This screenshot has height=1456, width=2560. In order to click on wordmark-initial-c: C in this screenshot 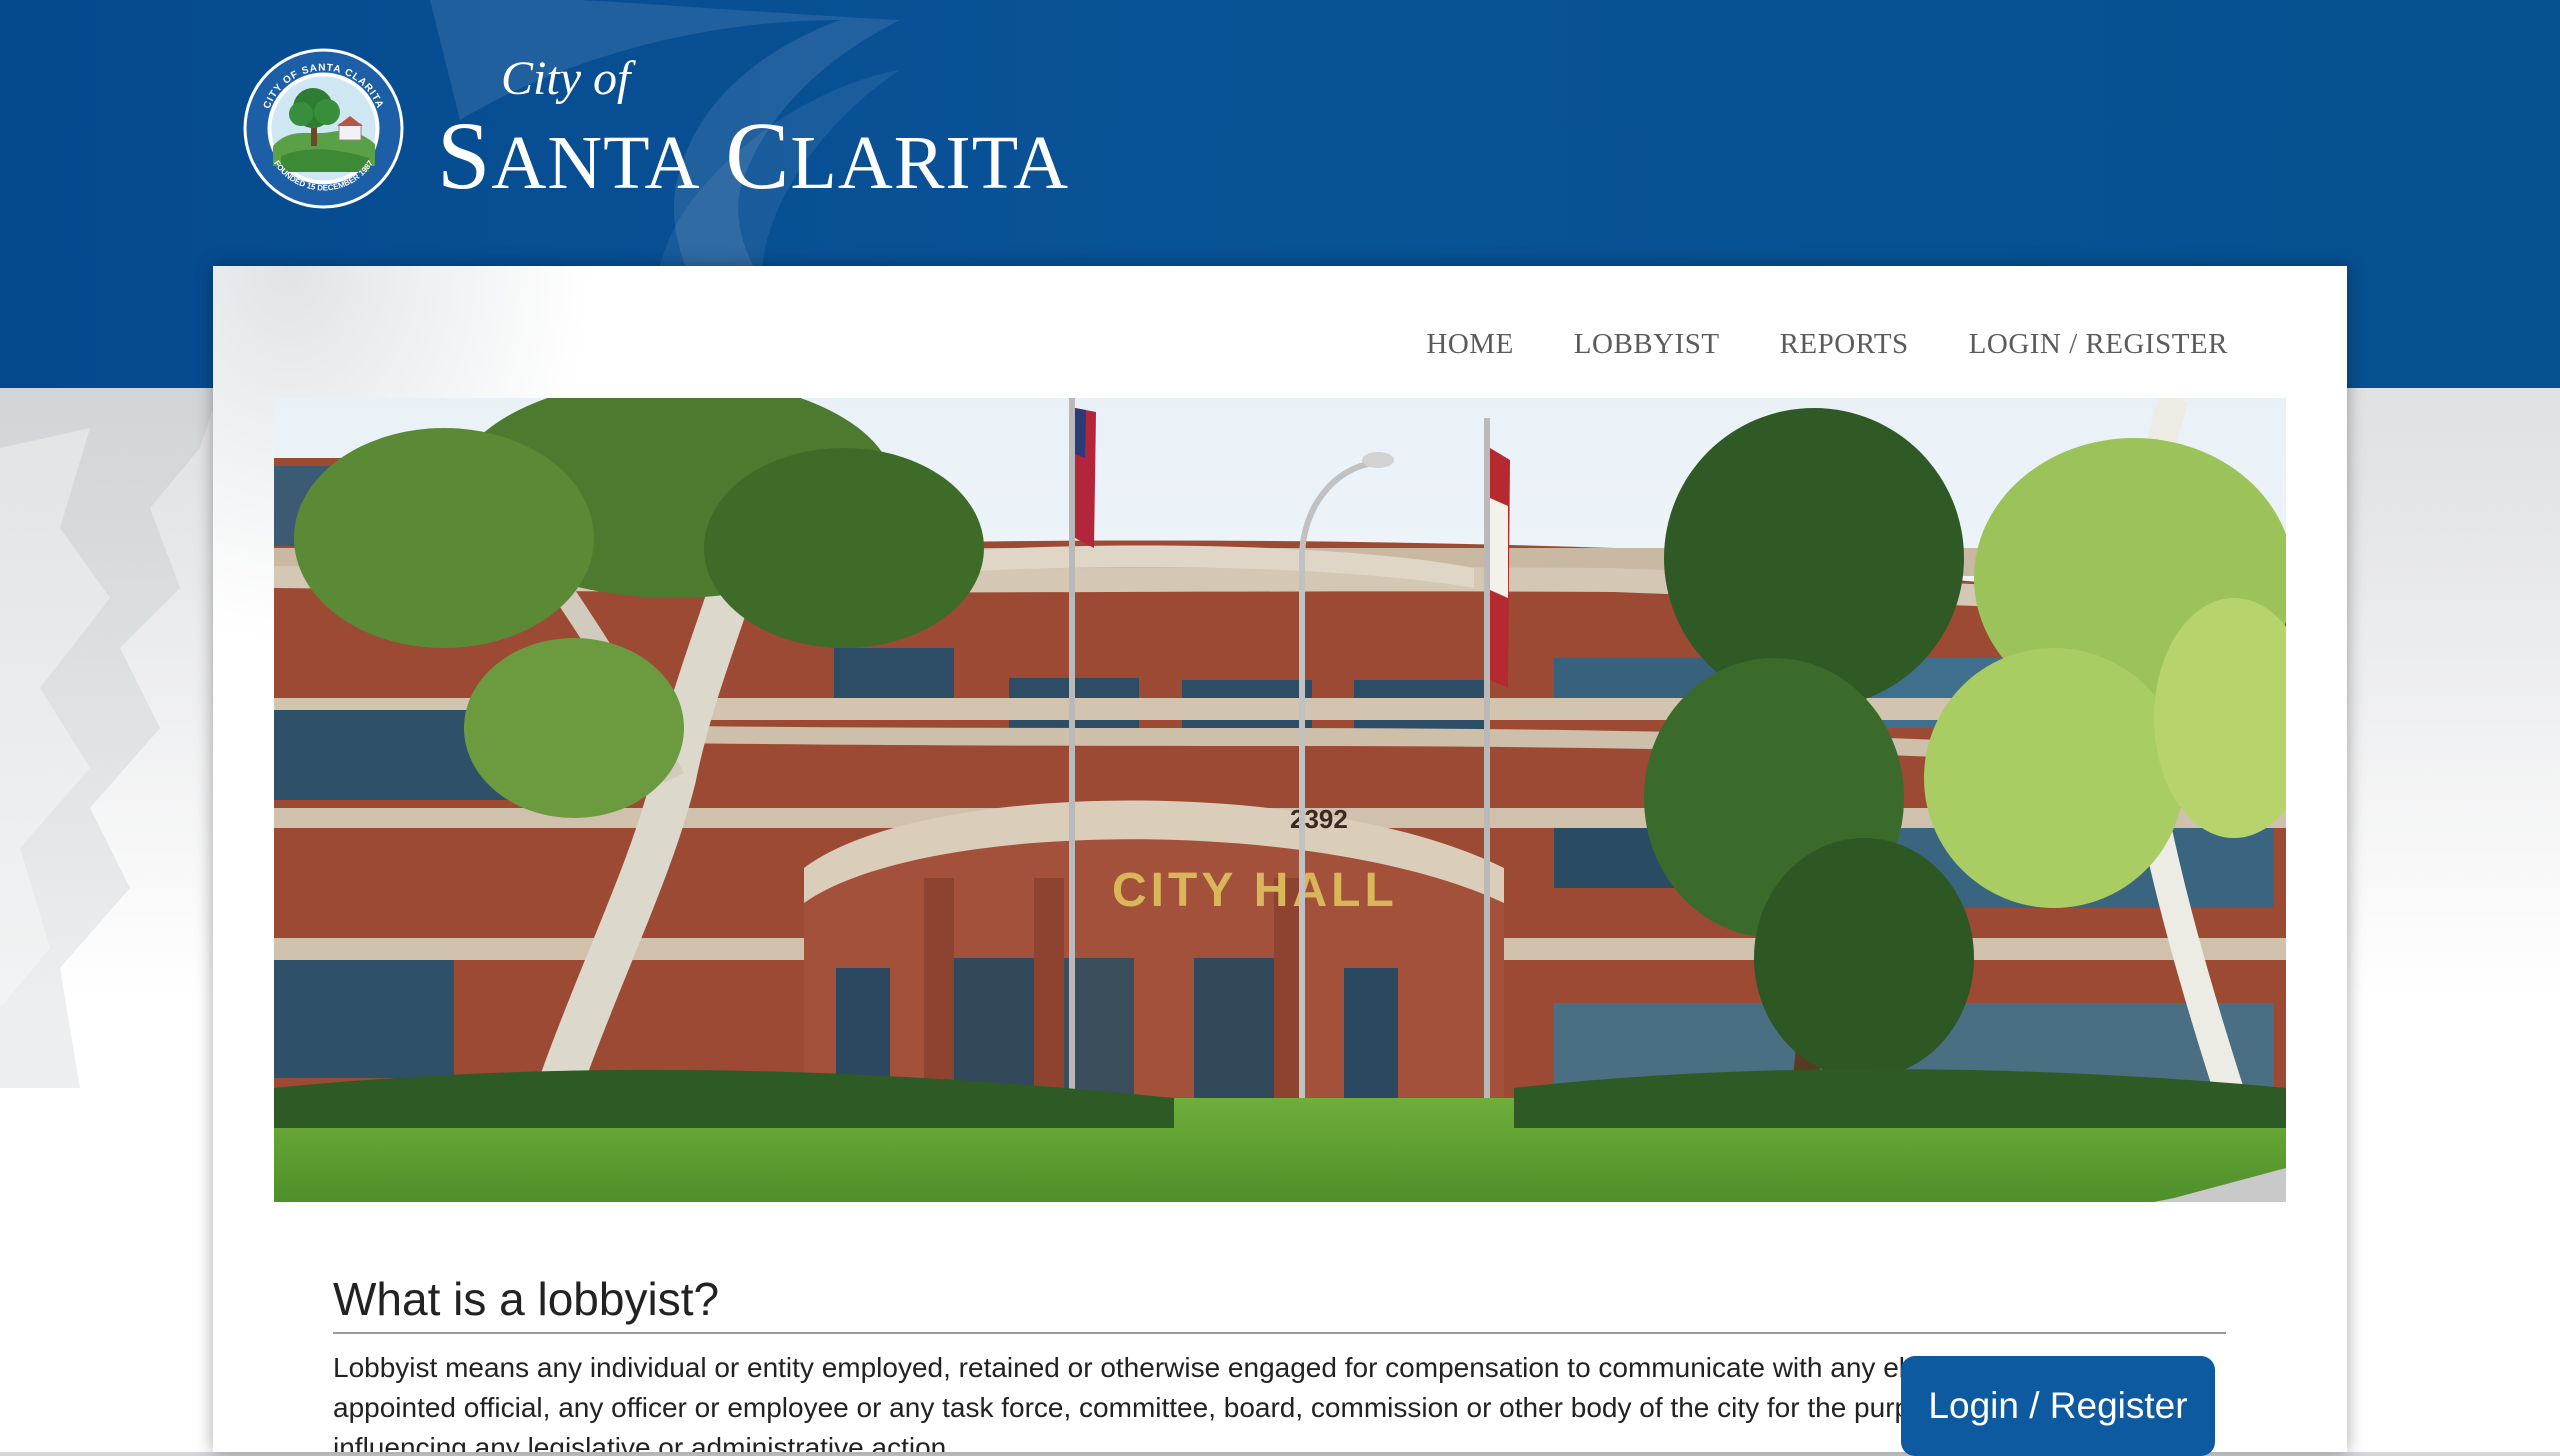, I will do `click(758, 155)`.